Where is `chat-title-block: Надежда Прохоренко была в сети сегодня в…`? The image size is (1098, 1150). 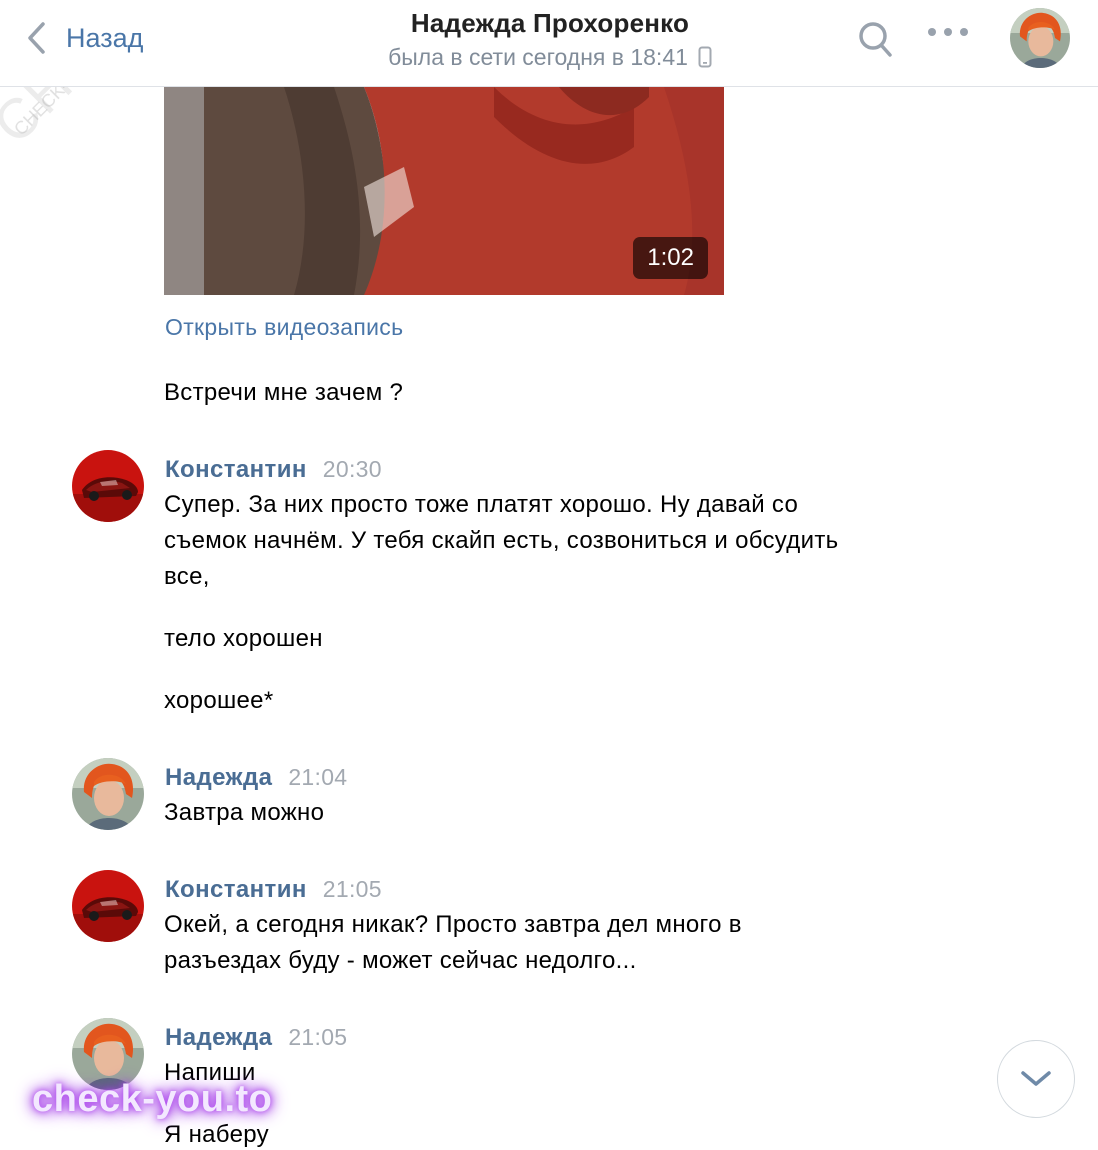 chat-title-block: Надежда Прохоренко была в сети сегодня в… is located at coordinates (550, 40).